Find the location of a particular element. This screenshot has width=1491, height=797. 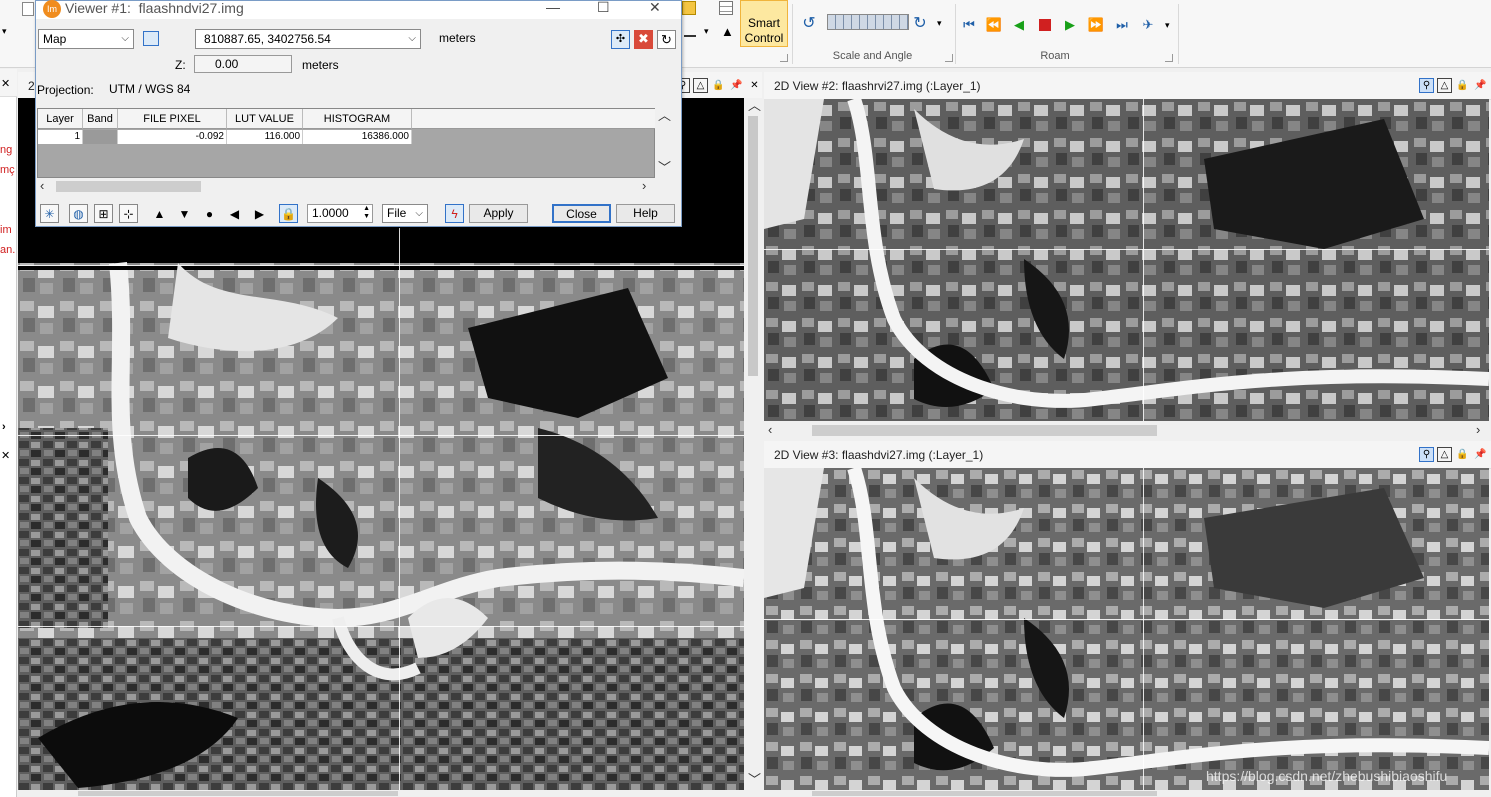

move-up-icon: ▲ is located at coordinates (159, 213).